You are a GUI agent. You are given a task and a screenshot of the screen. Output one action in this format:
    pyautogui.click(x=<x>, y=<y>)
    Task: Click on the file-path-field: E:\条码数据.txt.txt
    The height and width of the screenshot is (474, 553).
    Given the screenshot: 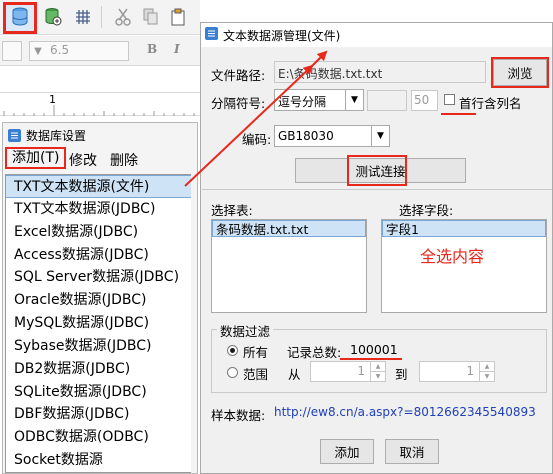 What is the action you would take?
    pyautogui.click(x=380, y=72)
    